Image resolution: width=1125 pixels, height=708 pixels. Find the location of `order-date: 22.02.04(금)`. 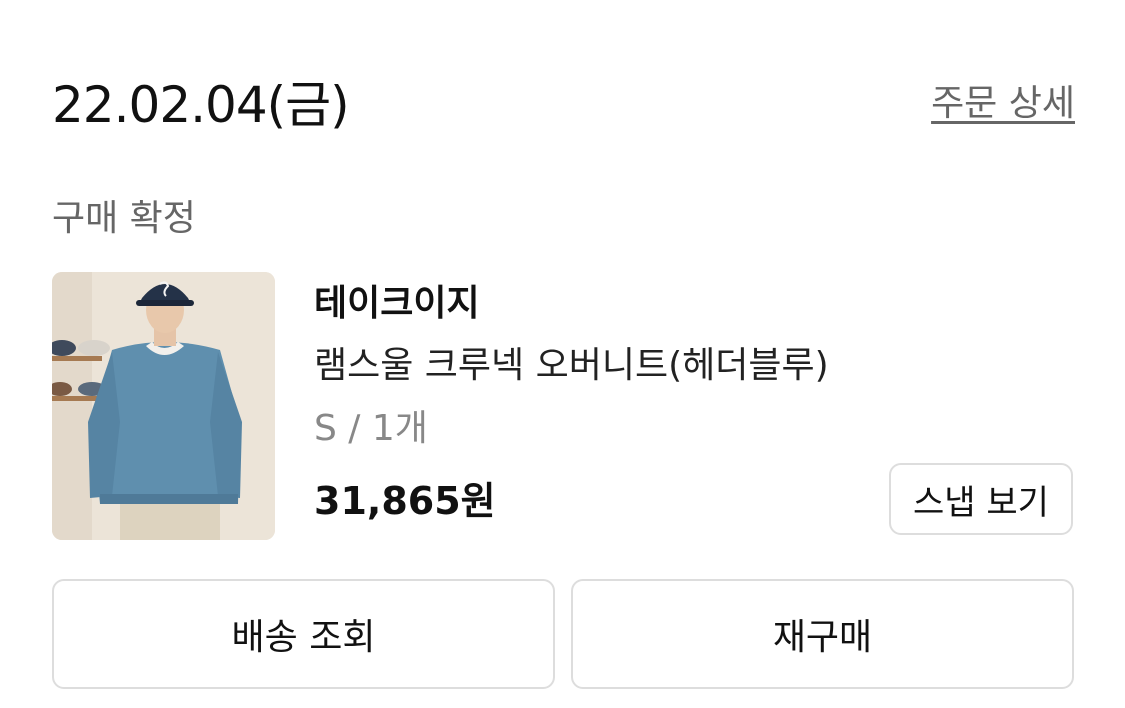

order-date: 22.02.04(금) is located at coordinates (201, 105).